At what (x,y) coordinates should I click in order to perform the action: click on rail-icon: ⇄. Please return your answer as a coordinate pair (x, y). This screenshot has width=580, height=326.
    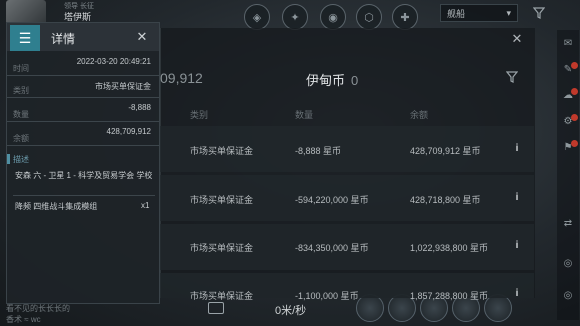
    Looking at the image, I should click on (568, 226).